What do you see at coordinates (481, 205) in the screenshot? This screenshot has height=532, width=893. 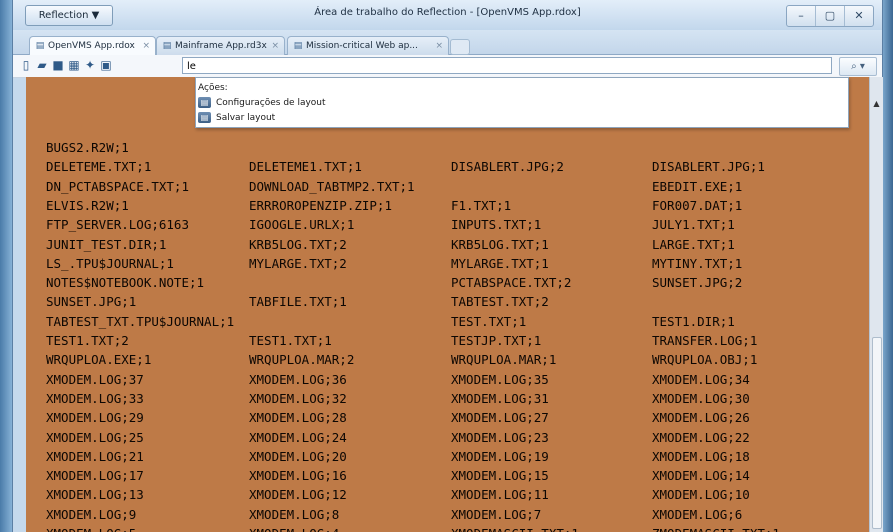 I see `terminal-file-entry: F1.TXT;1` at bounding box center [481, 205].